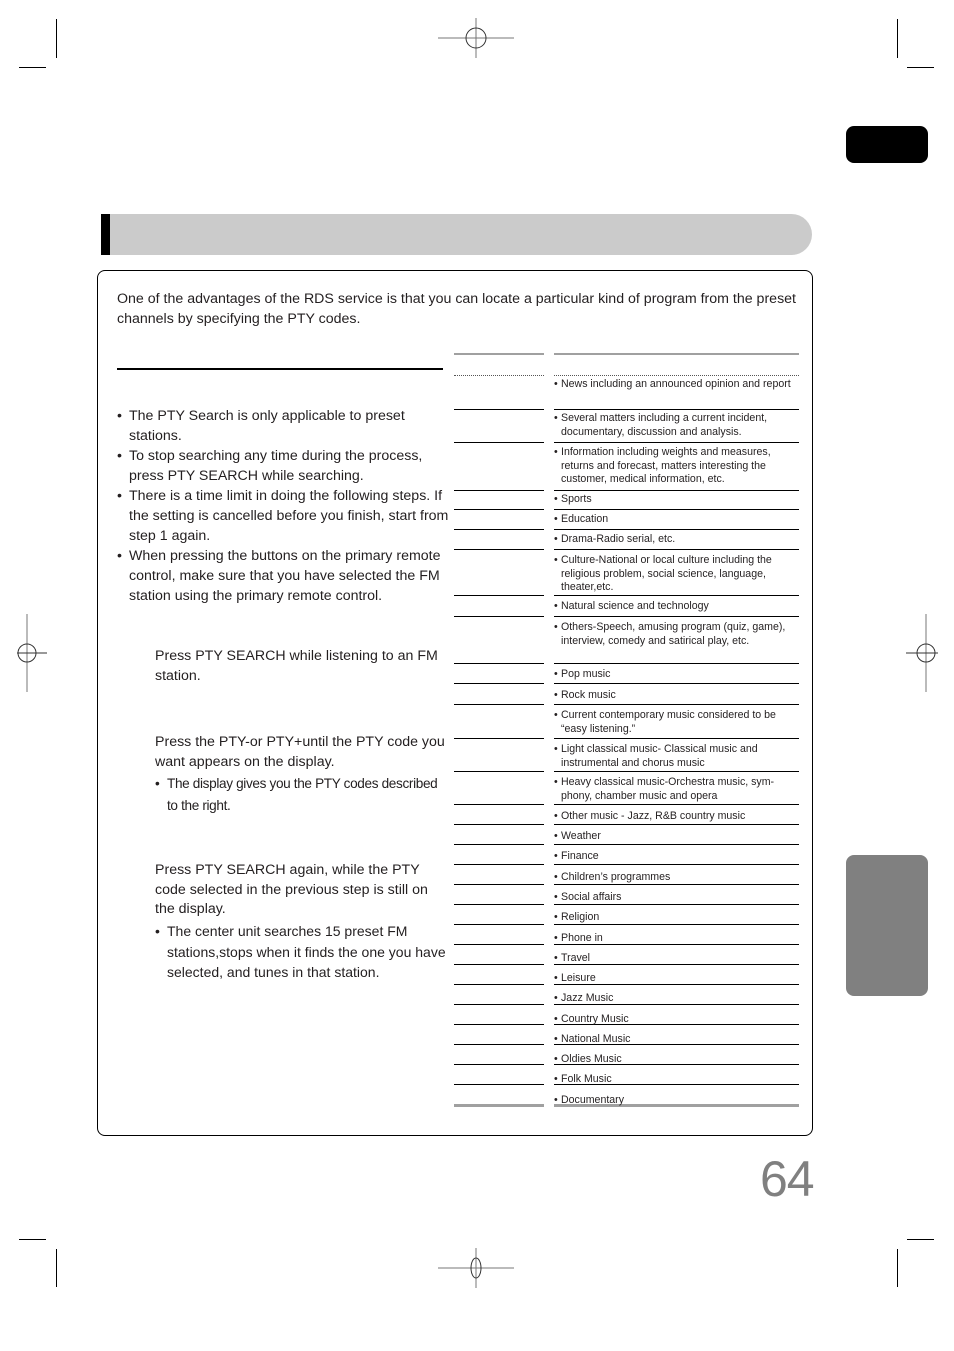  What do you see at coordinates (280, 369) in the screenshot?
I see `subheading-rule` at bounding box center [280, 369].